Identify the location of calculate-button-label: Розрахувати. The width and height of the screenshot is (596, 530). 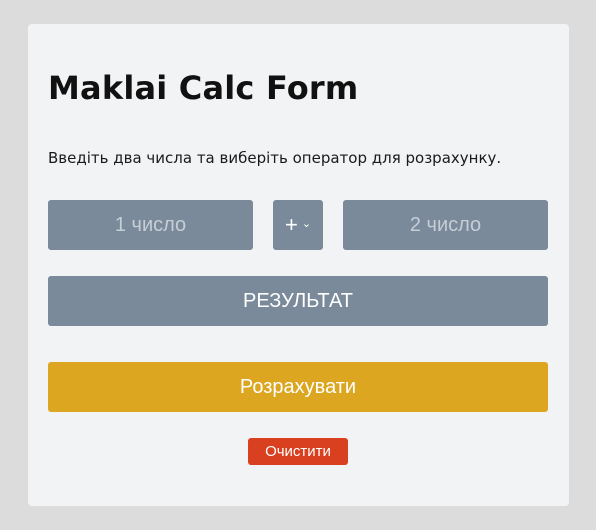
(298, 386).